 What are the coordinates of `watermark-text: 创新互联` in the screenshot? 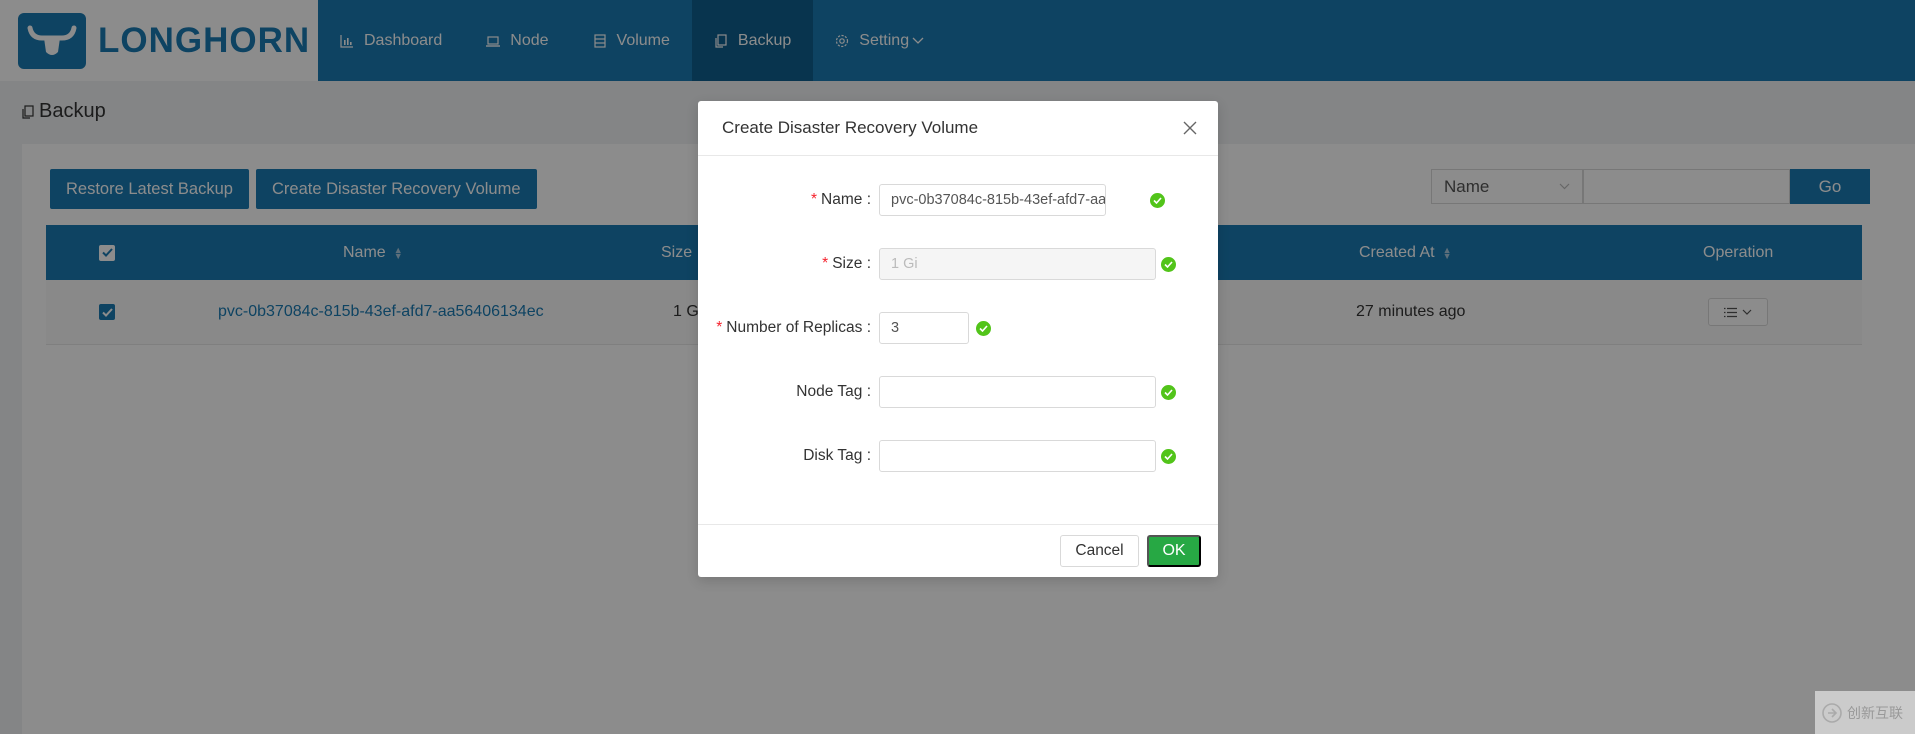 It's located at (1875, 712).